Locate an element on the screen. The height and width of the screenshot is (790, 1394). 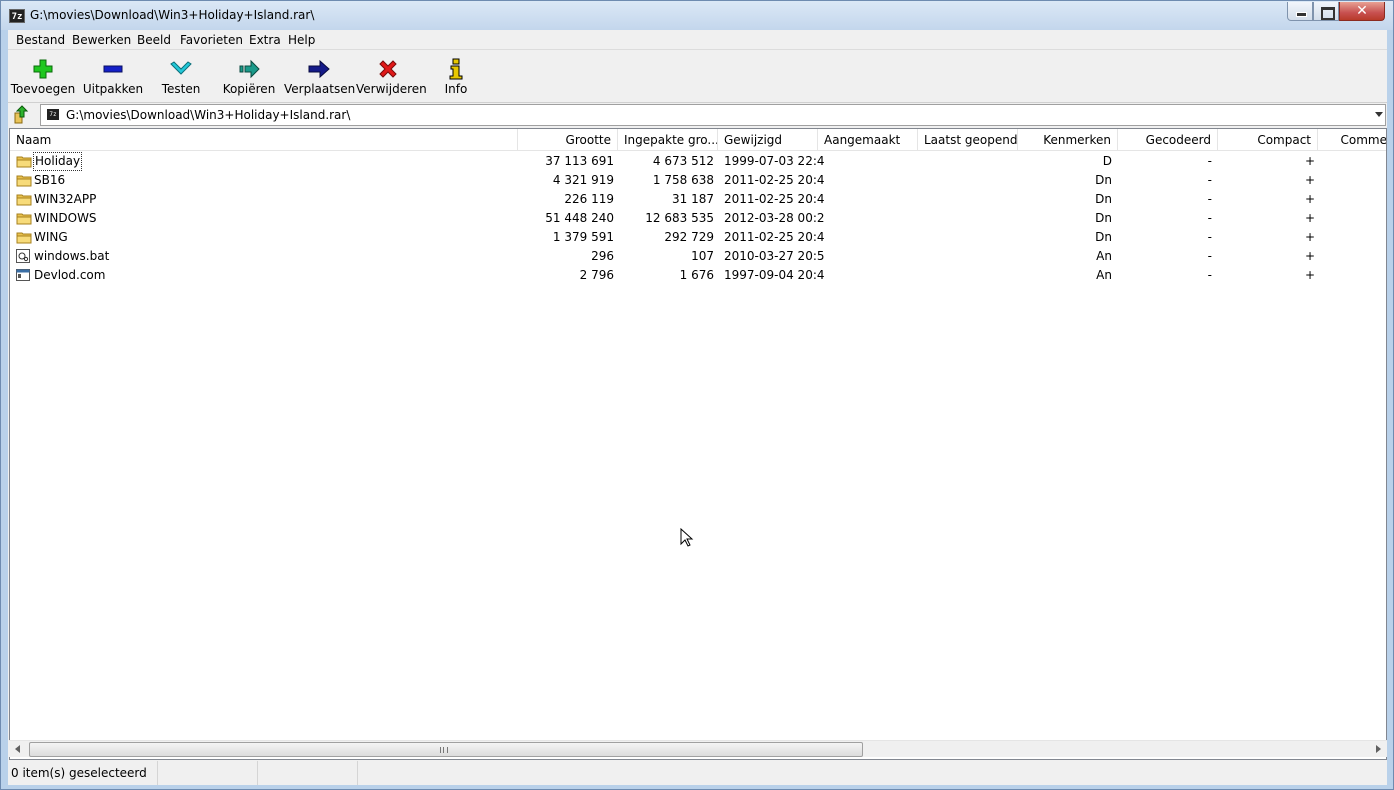
close-icon: ✕ is located at coordinates (1362, 11).